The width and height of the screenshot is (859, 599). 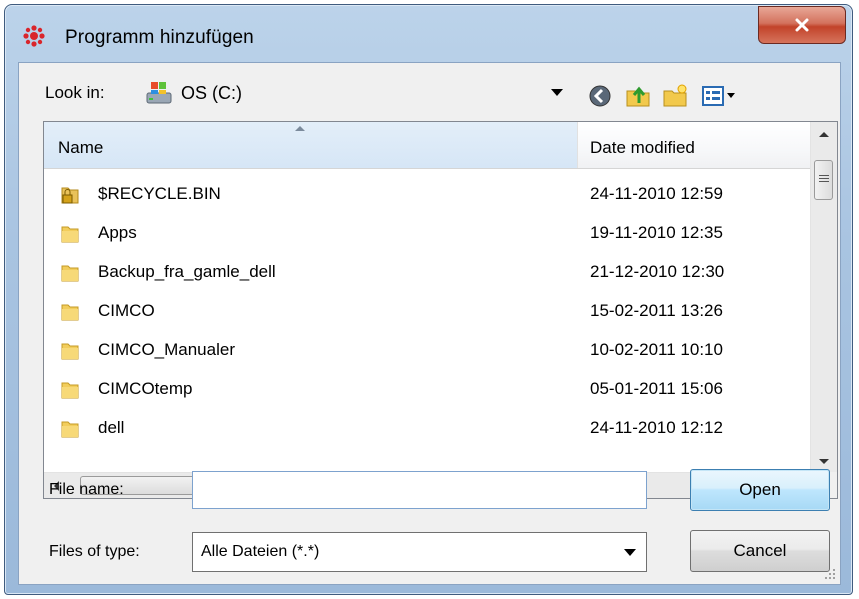 I want to click on close-button, so click(x=802, y=25).